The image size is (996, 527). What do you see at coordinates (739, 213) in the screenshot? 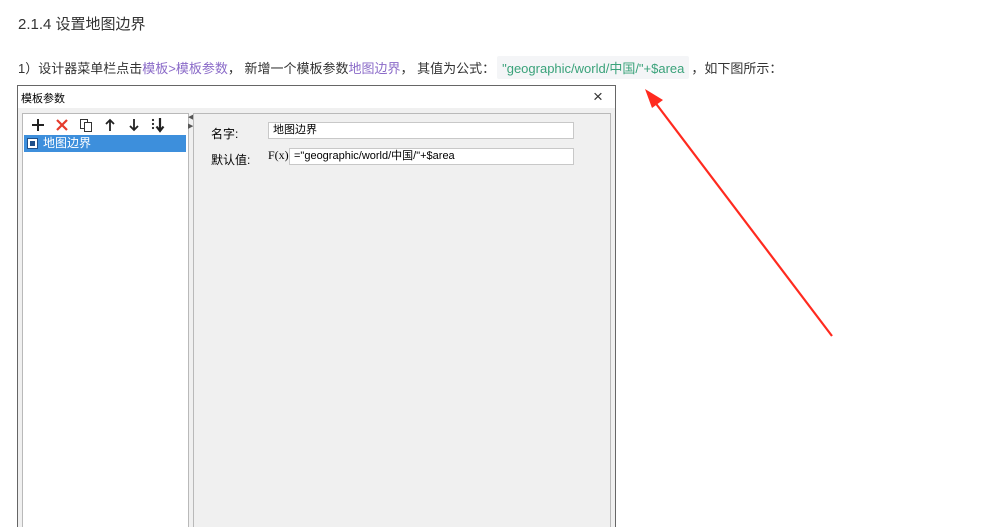
I see `annotation-arrow` at bounding box center [739, 213].